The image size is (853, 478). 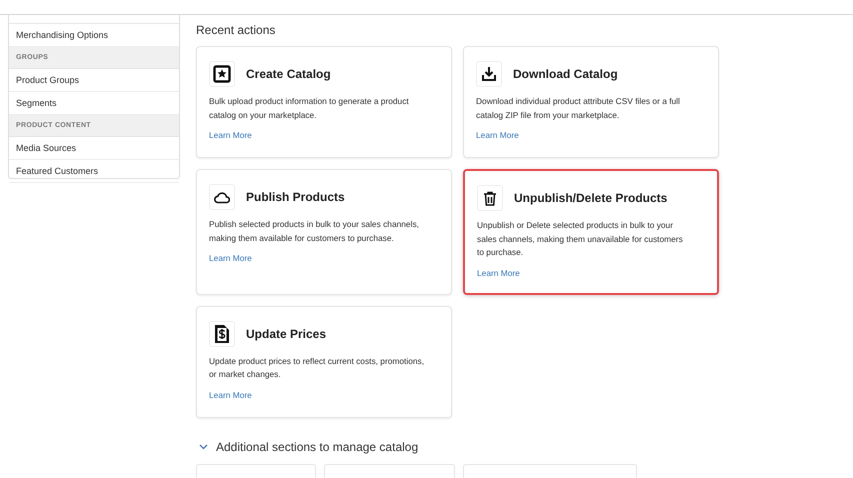 I want to click on card-title: Download Catalog, so click(x=565, y=74).